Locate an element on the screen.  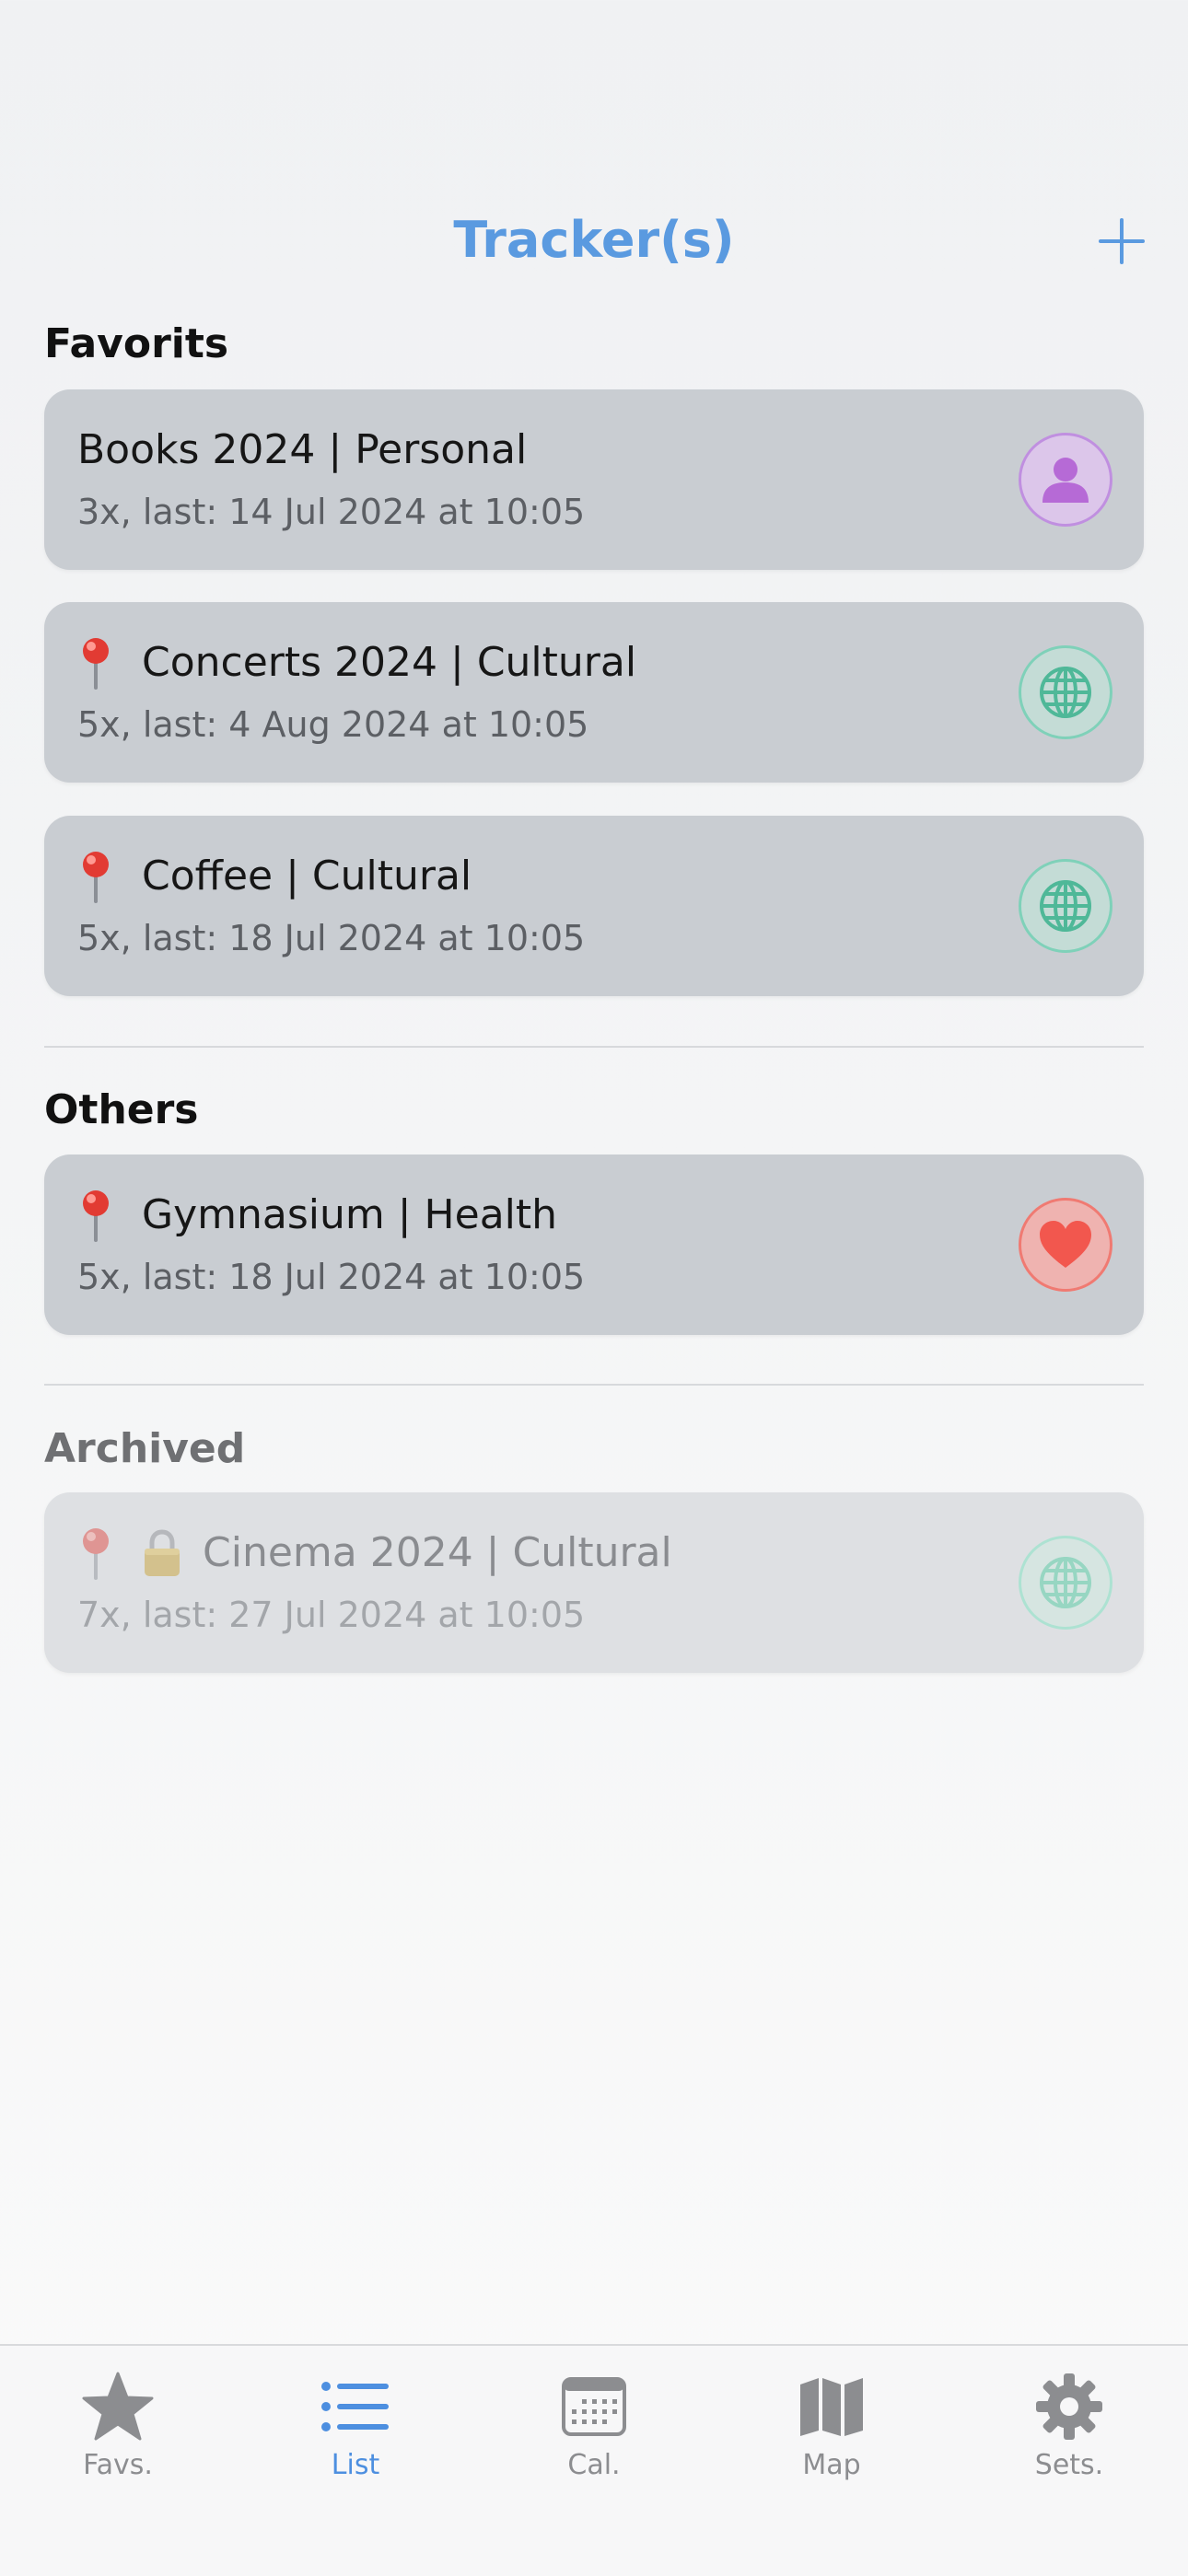
tracker-meta: 7x, last: 27 Jul 2024 at 10:05 is located at coordinates (331, 1615).